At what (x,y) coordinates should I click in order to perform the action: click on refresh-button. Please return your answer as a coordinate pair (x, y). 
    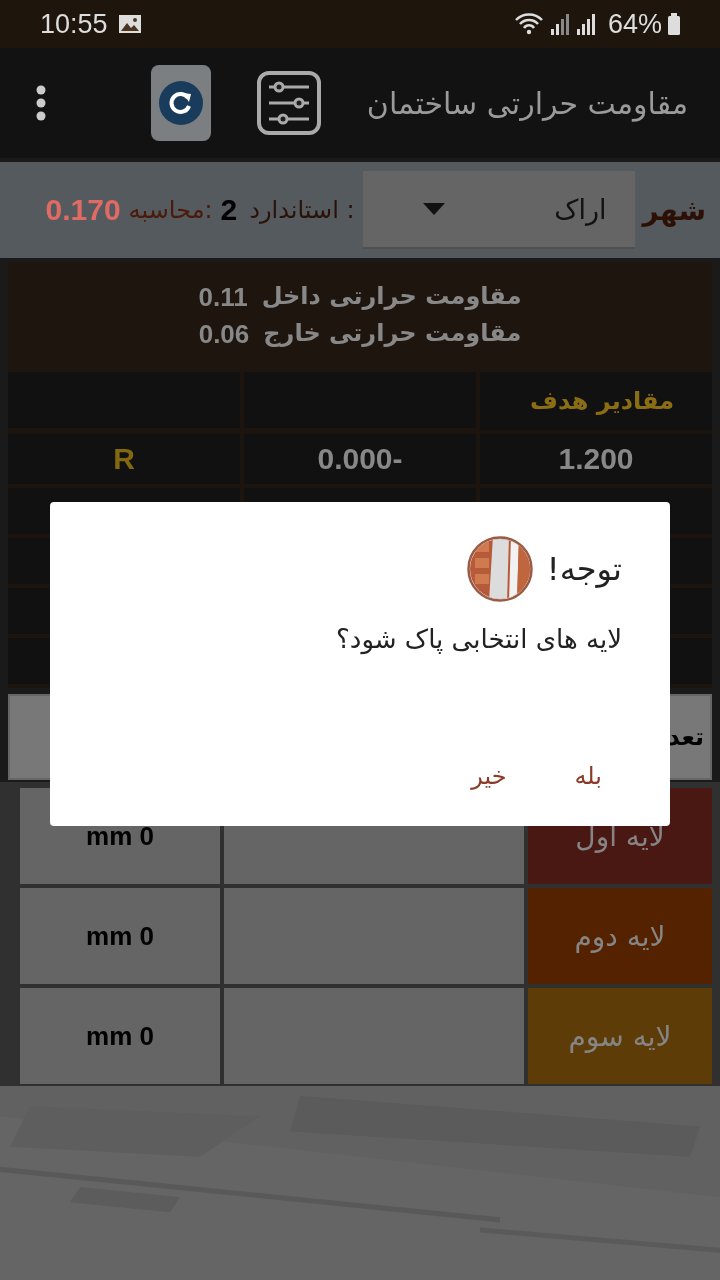
    Looking at the image, I should click on (180, 103).